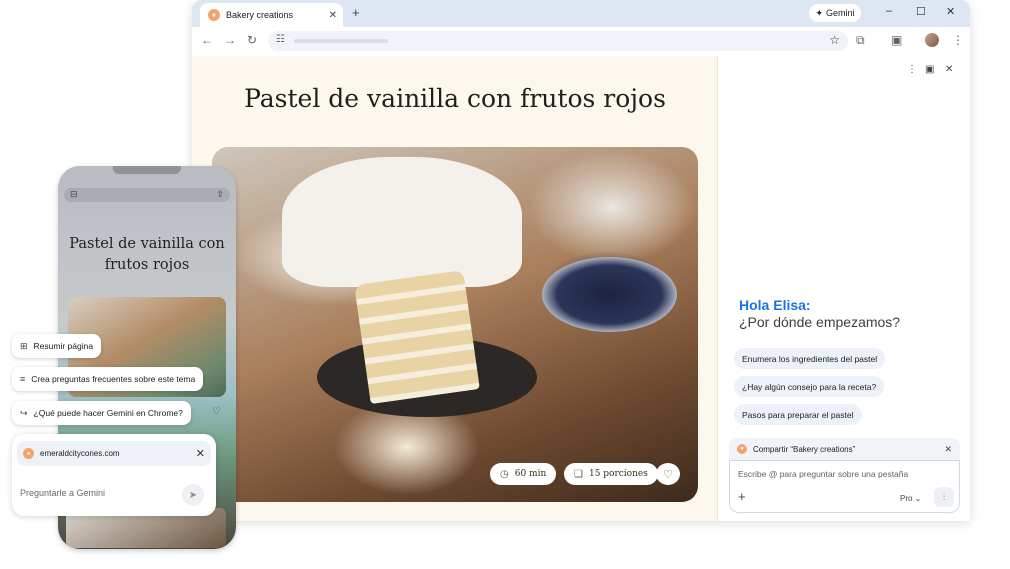 This screenshot has height=569, width=1010. What do you see at coordinates (356, 12) in the screenshot?
I see `new-tab-button: +` at bounding box center [356, 12].